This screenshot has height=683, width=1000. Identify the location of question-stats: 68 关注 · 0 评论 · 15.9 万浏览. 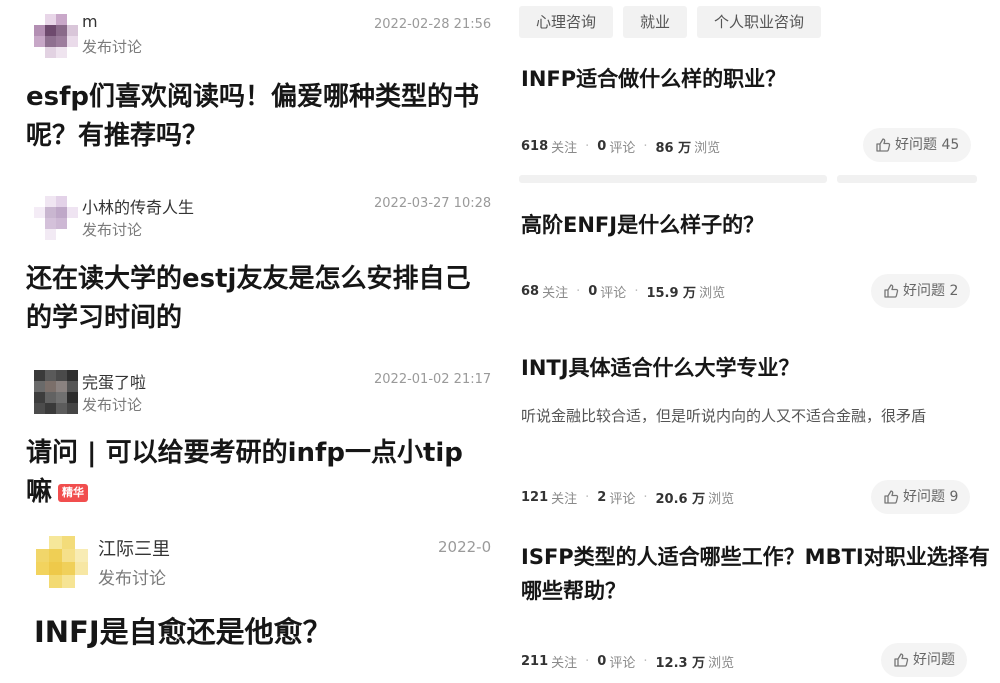
(623, 291).